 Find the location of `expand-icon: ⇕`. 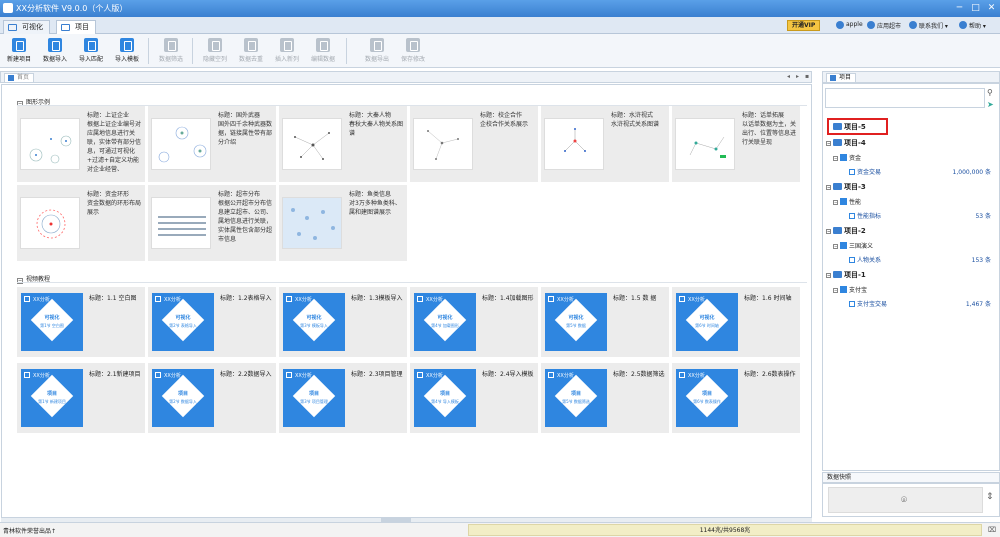

expand-icon: ⇕ is located at coordinates (990, 497).